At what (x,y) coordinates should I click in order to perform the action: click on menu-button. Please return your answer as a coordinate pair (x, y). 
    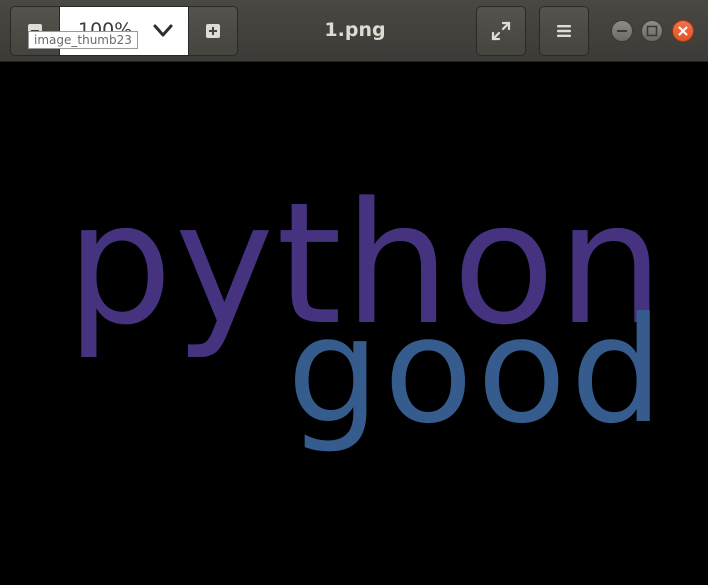
    Looking at the image, I should click on (564, 31).